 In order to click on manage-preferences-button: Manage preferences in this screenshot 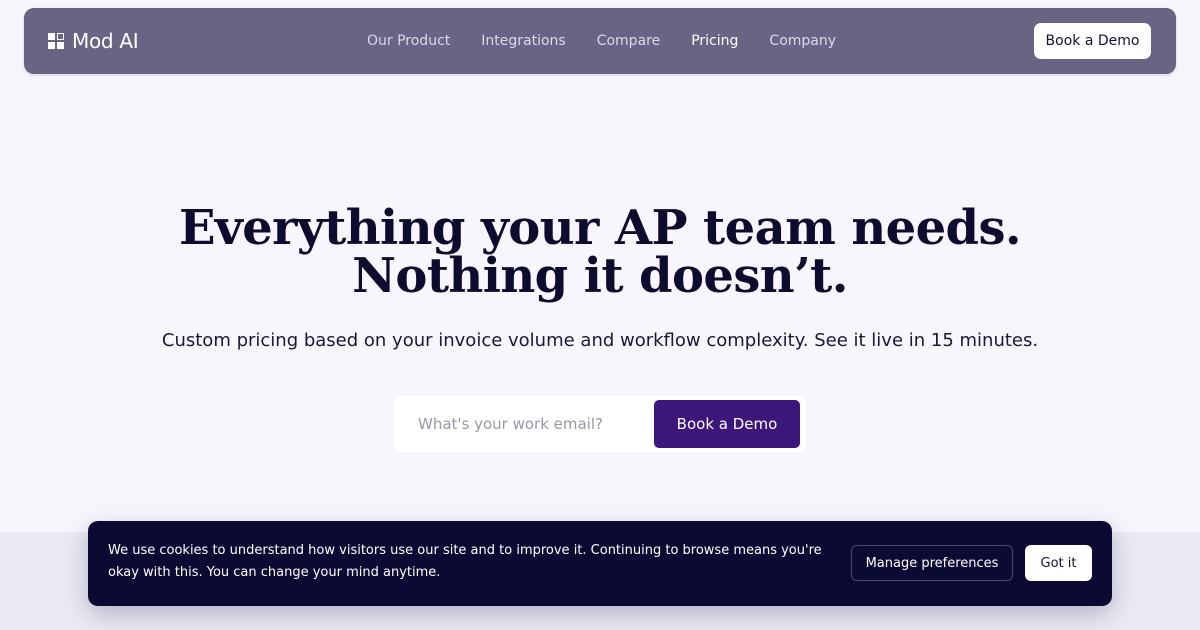, I will do `click(932, 563)`.